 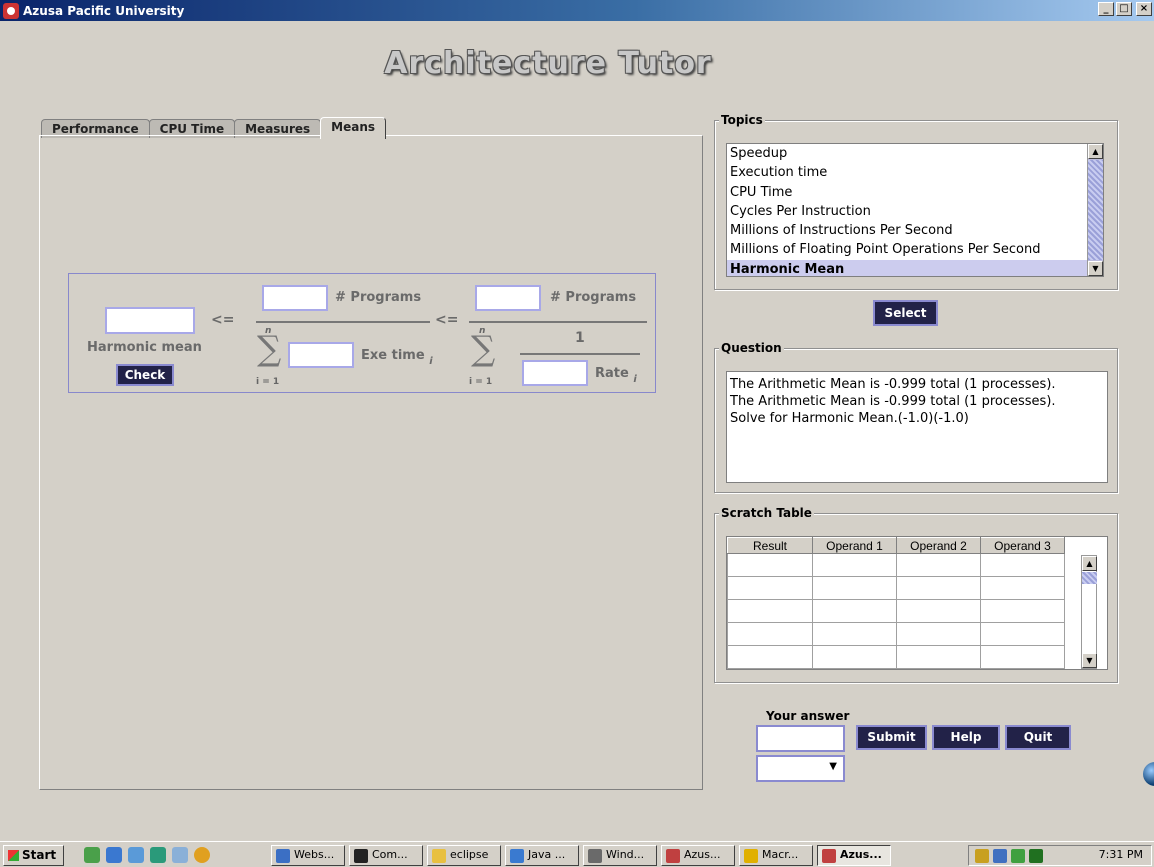 I want to click on exe-time-label: Exe time i, so click(x=397, y=357).